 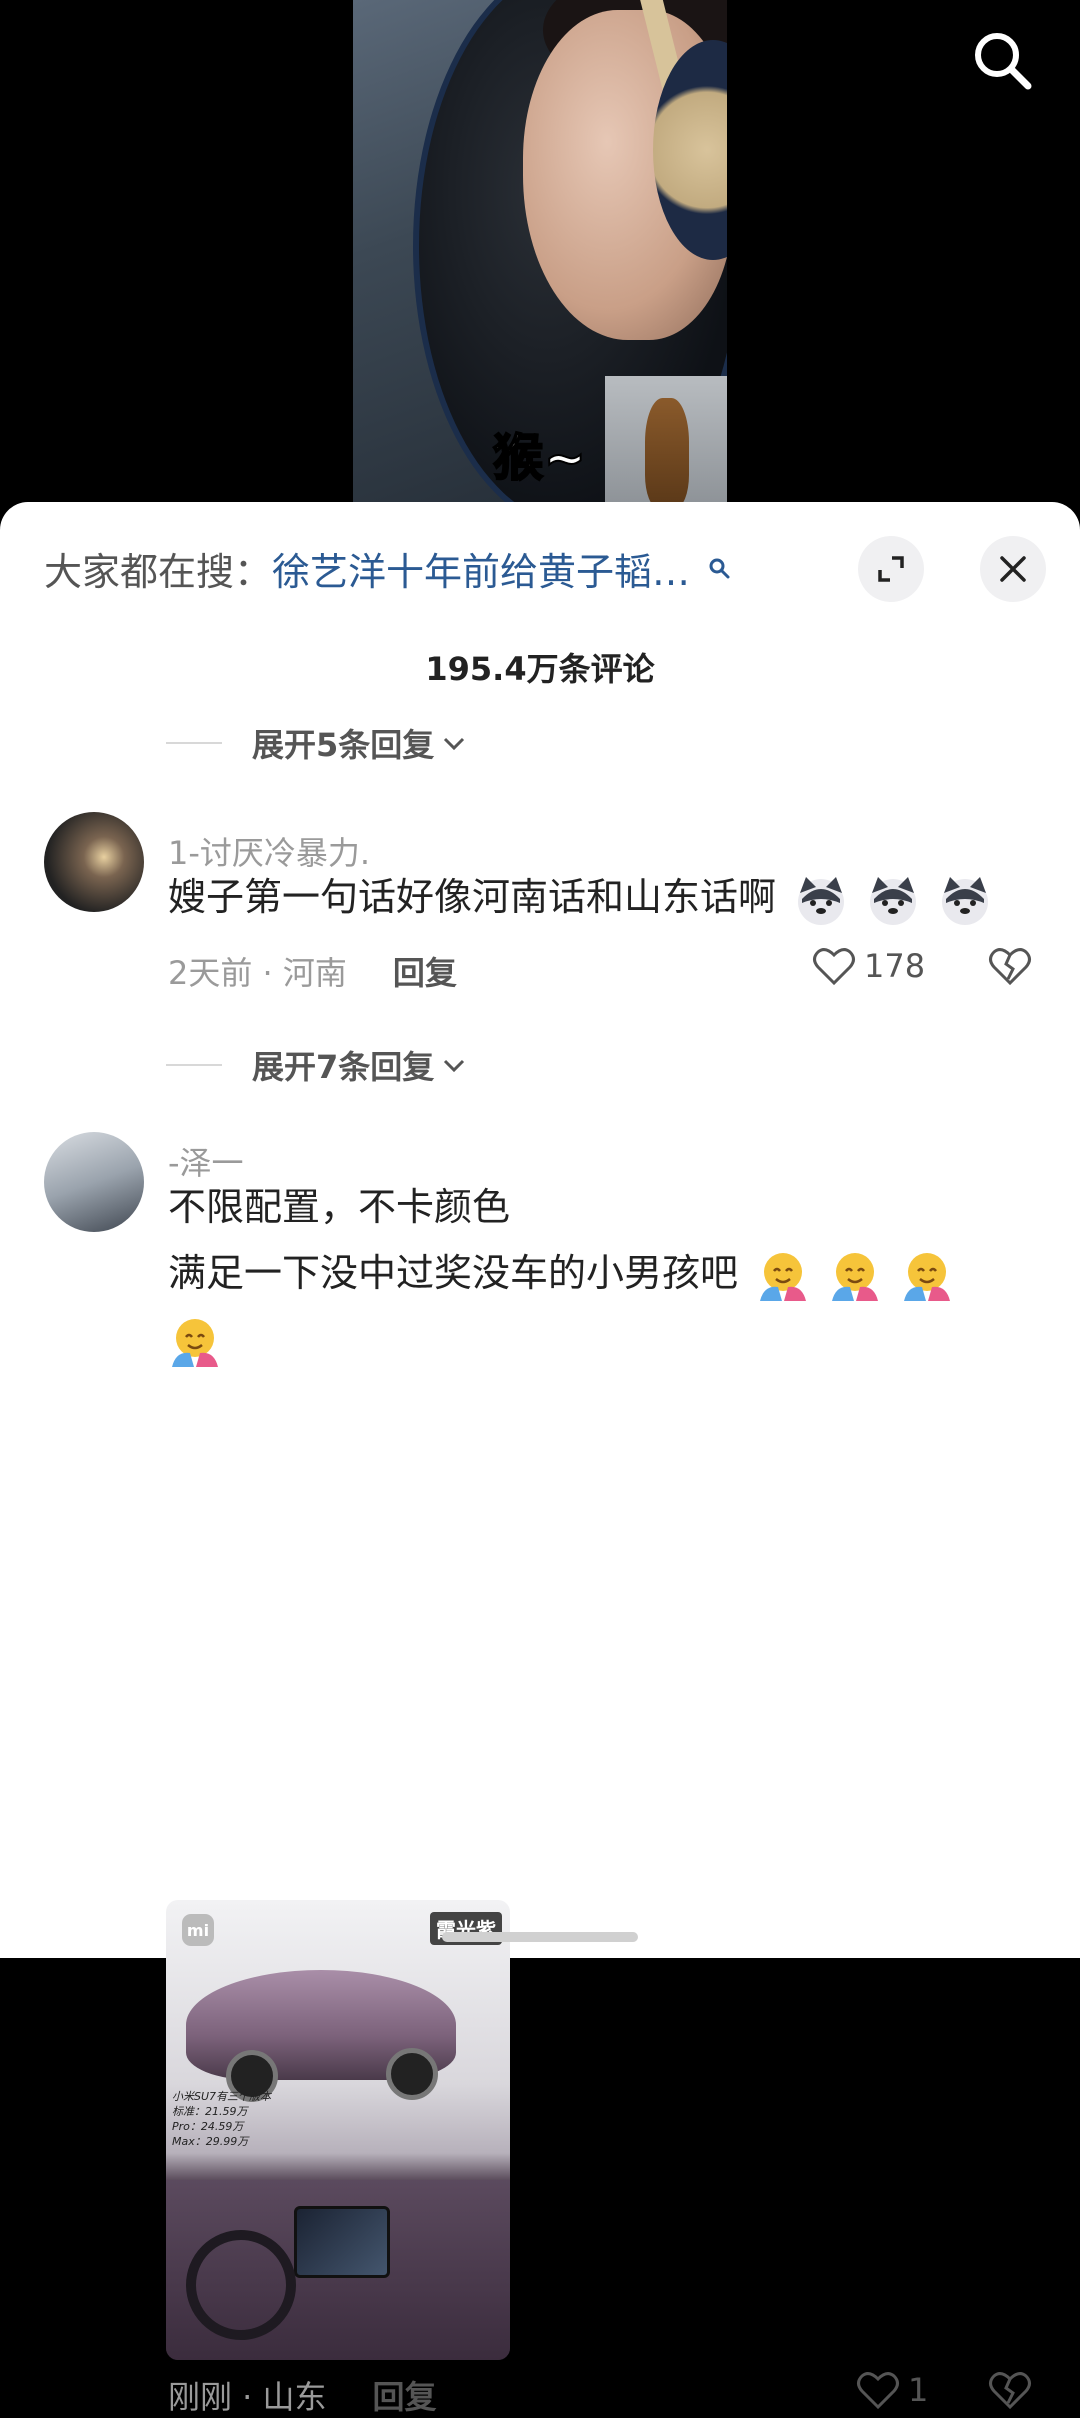 I want to click on comment-text-content: 满足一下没中过奖没车的小男孩吧, so click(x=453, y=1273).